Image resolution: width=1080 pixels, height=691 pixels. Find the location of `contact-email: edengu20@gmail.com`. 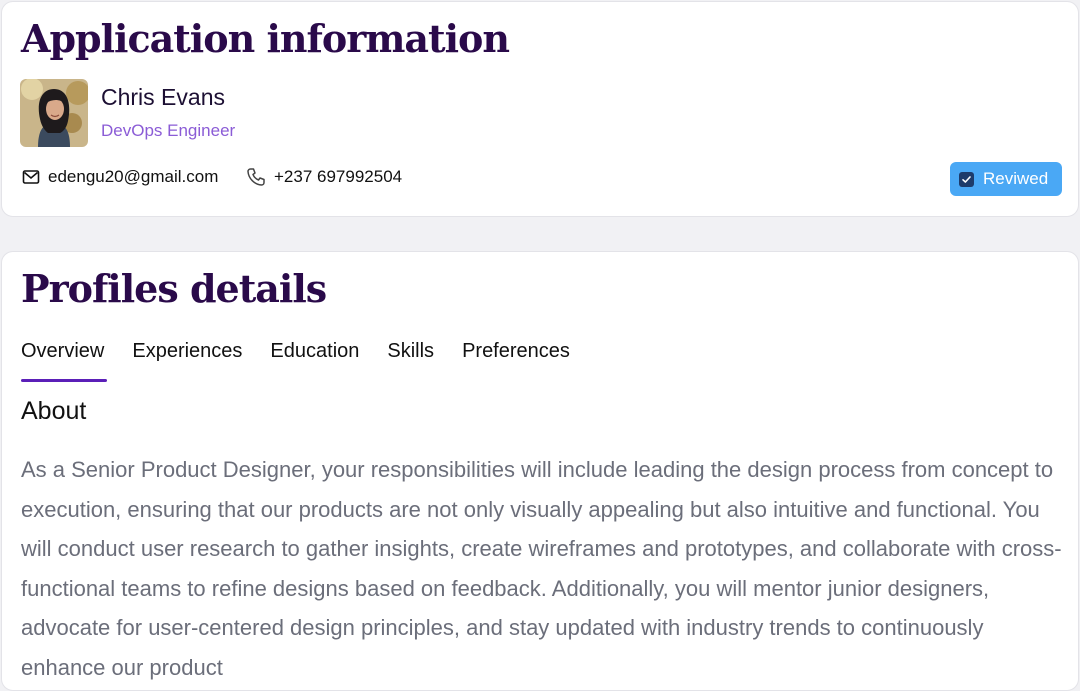

contact-email: edengu20@gmail.com is located at coordinates (120, 177).